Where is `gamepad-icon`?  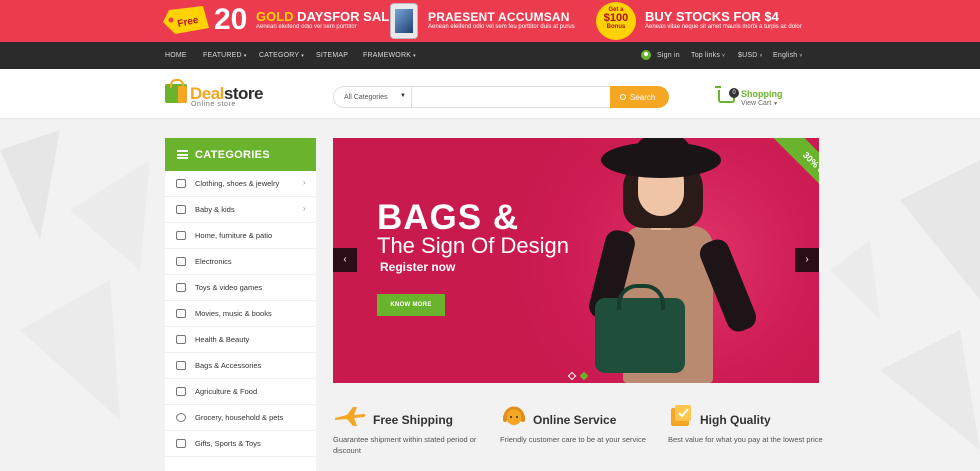
gamepad-icon is located at coordinates (181, 287).